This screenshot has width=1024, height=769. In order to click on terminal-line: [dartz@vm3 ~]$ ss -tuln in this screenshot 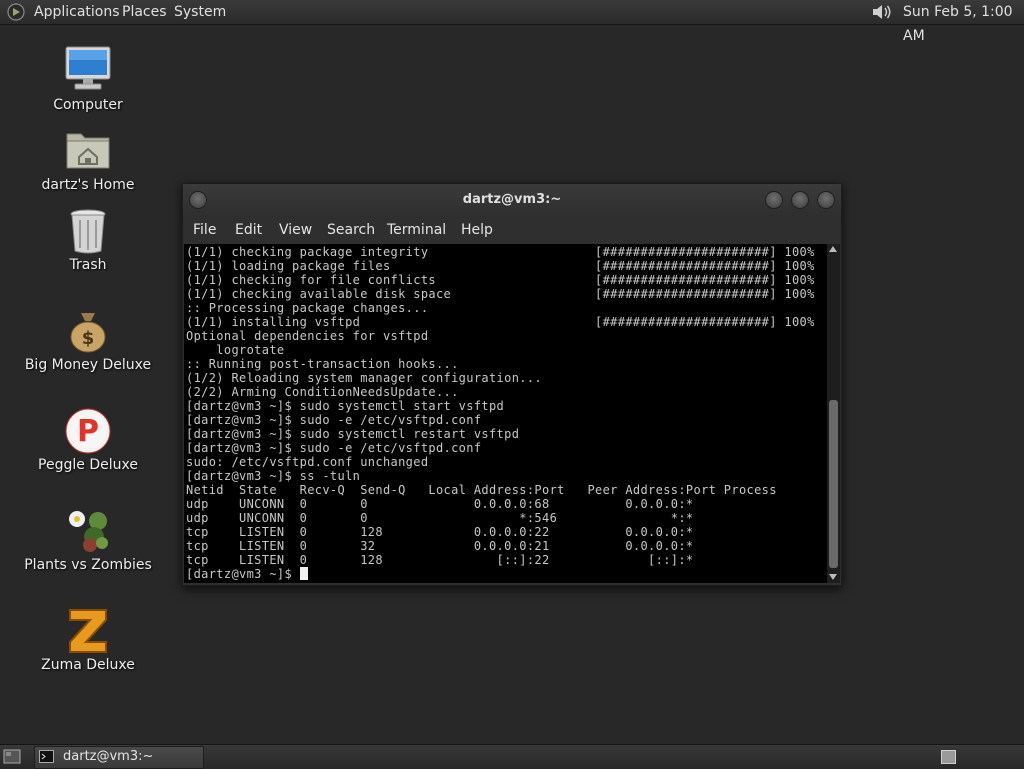, I will do `click(273, 476)`.